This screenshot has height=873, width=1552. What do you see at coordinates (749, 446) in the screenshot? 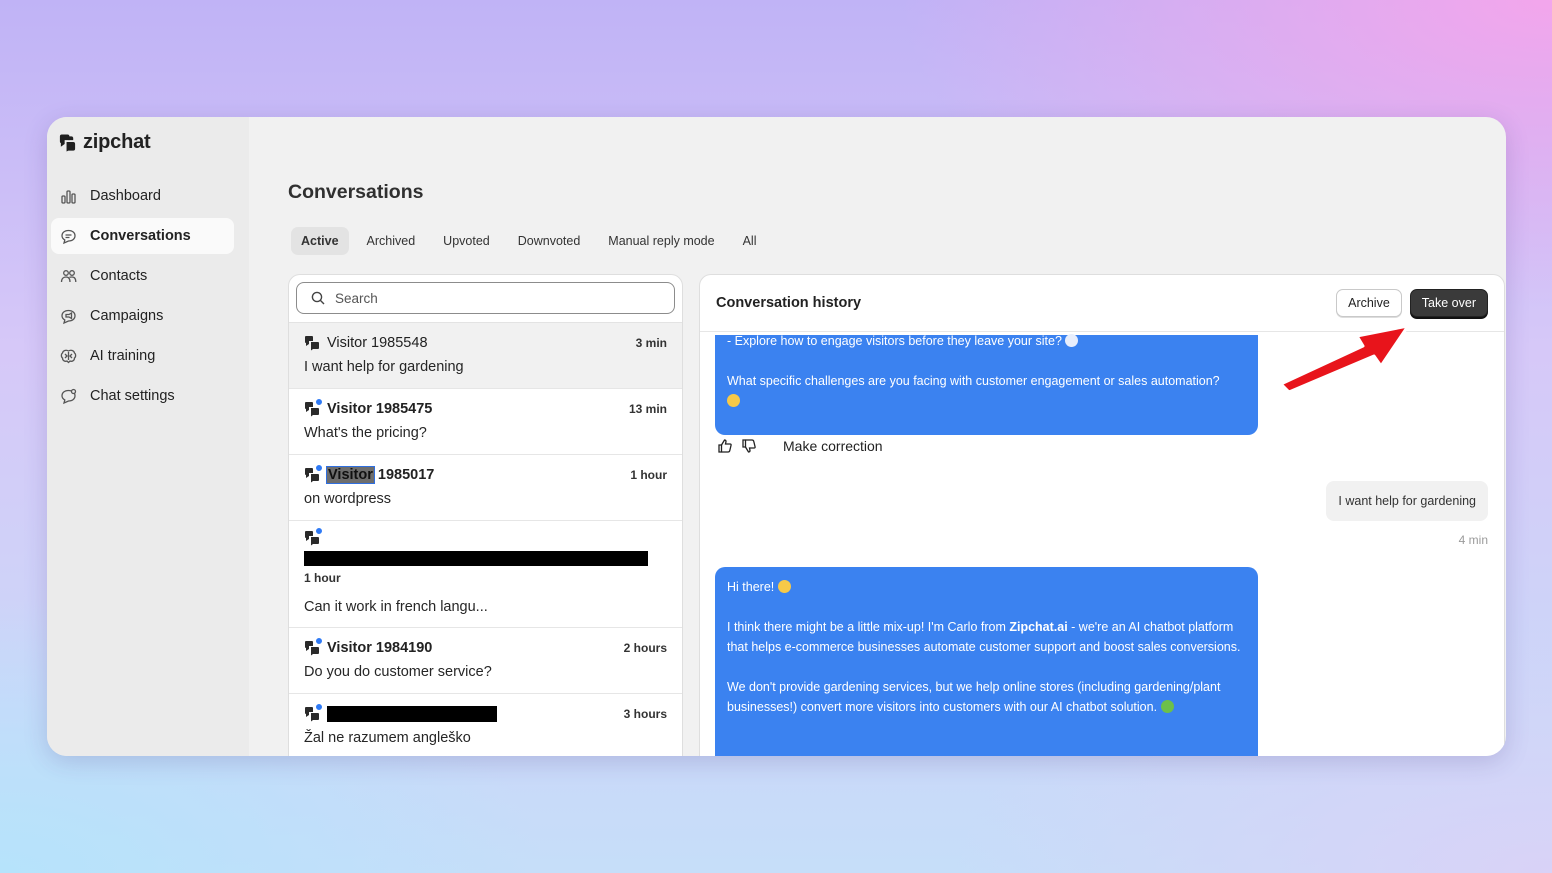
I see `thumbs-down-icon` at bounding box center [749, 446].